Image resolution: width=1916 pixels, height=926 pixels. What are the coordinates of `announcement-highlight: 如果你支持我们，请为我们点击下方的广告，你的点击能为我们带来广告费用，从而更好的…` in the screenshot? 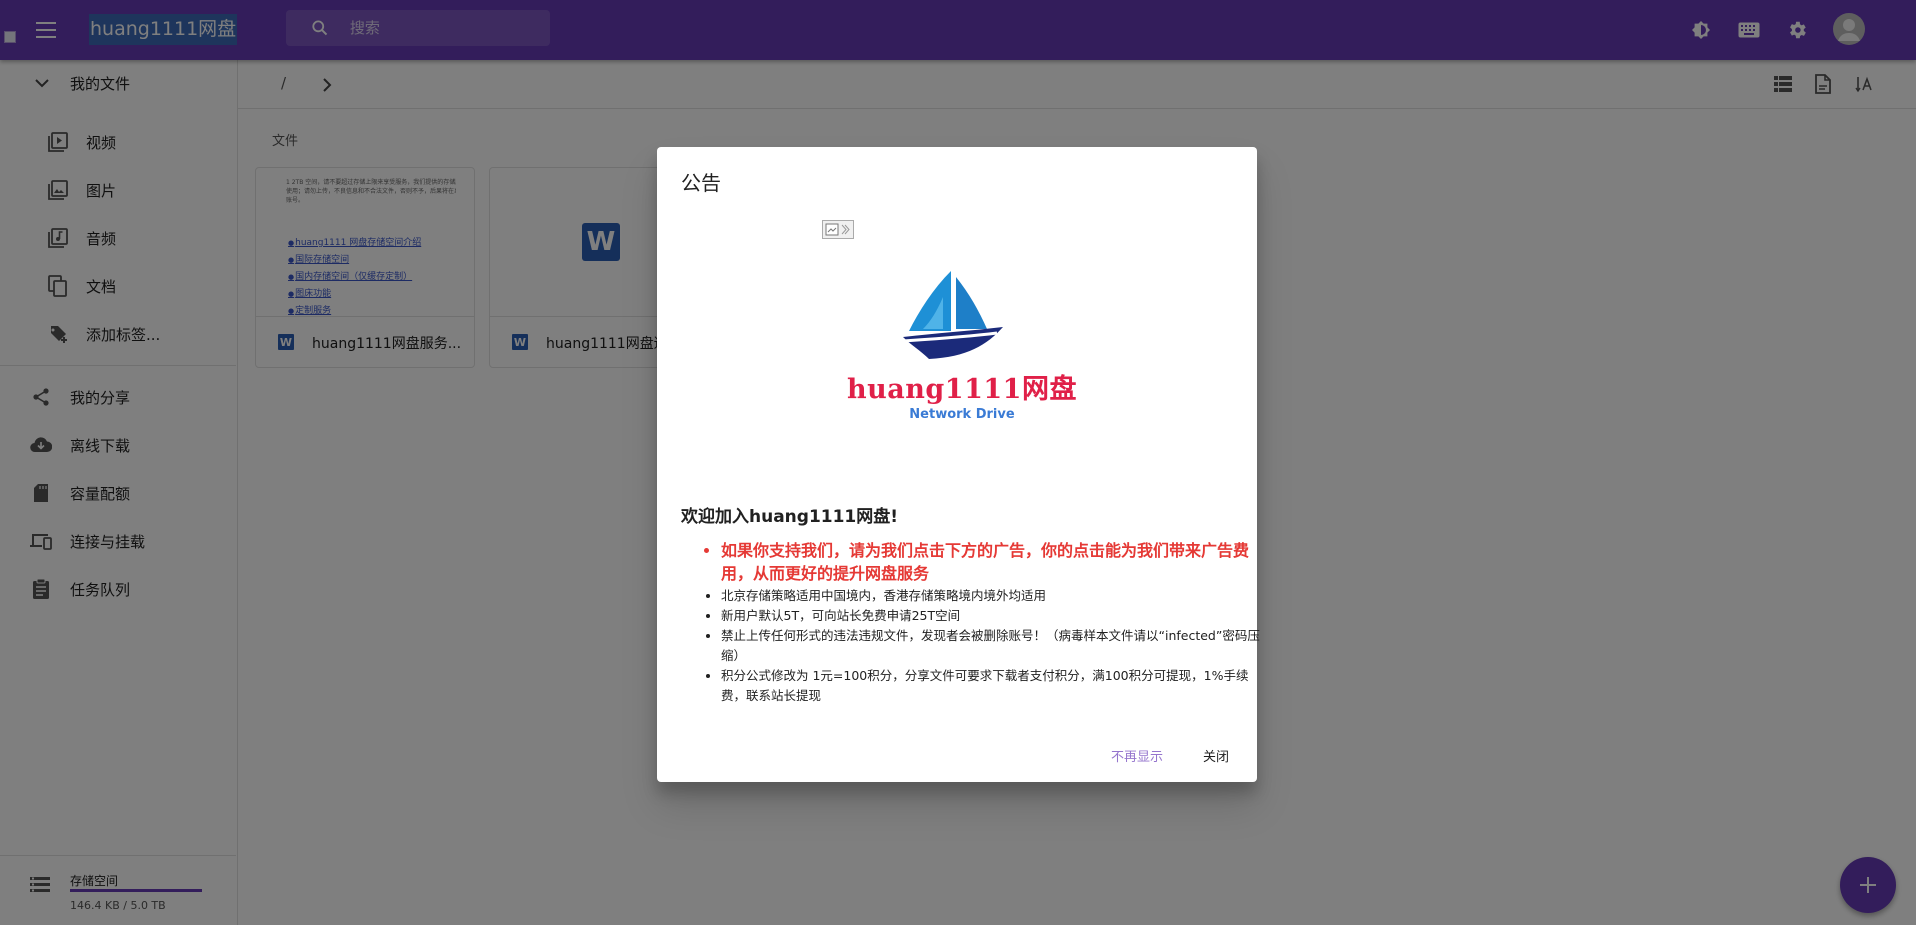 It's located at (993, 562).